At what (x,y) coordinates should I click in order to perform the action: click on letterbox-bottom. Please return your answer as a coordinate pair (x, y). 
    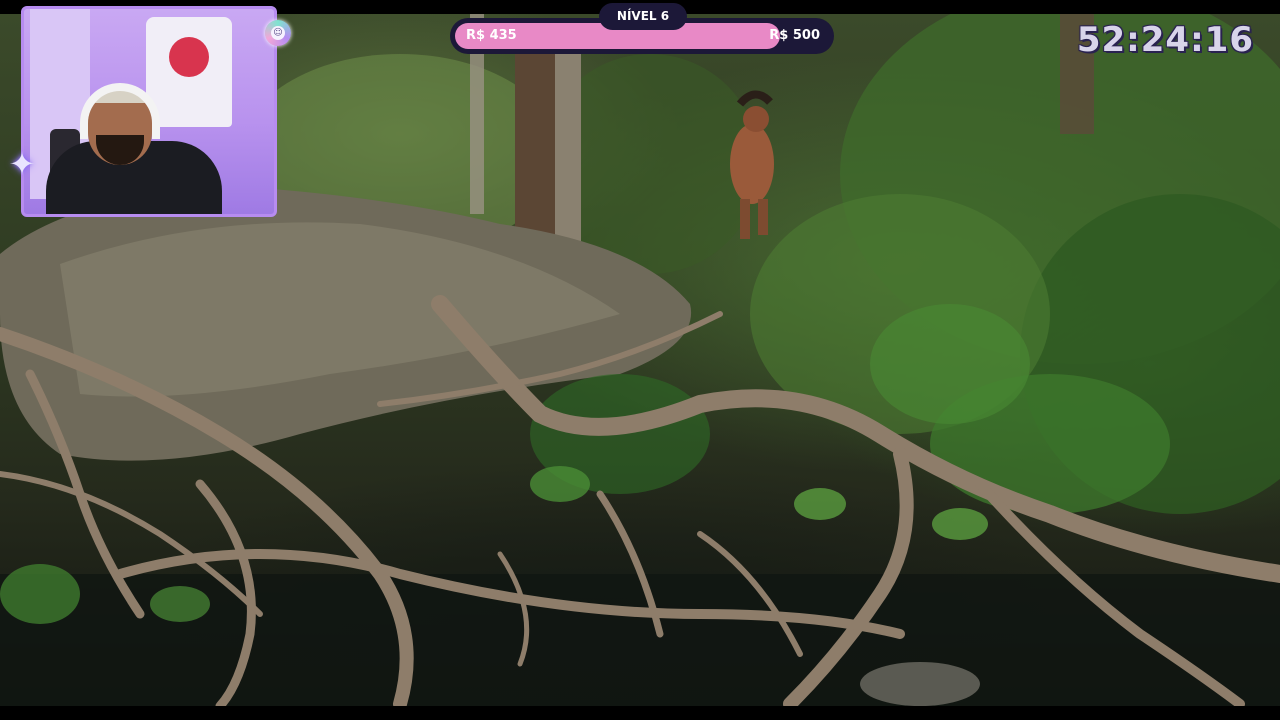
    Looking at the image, I should click on (640, 713).